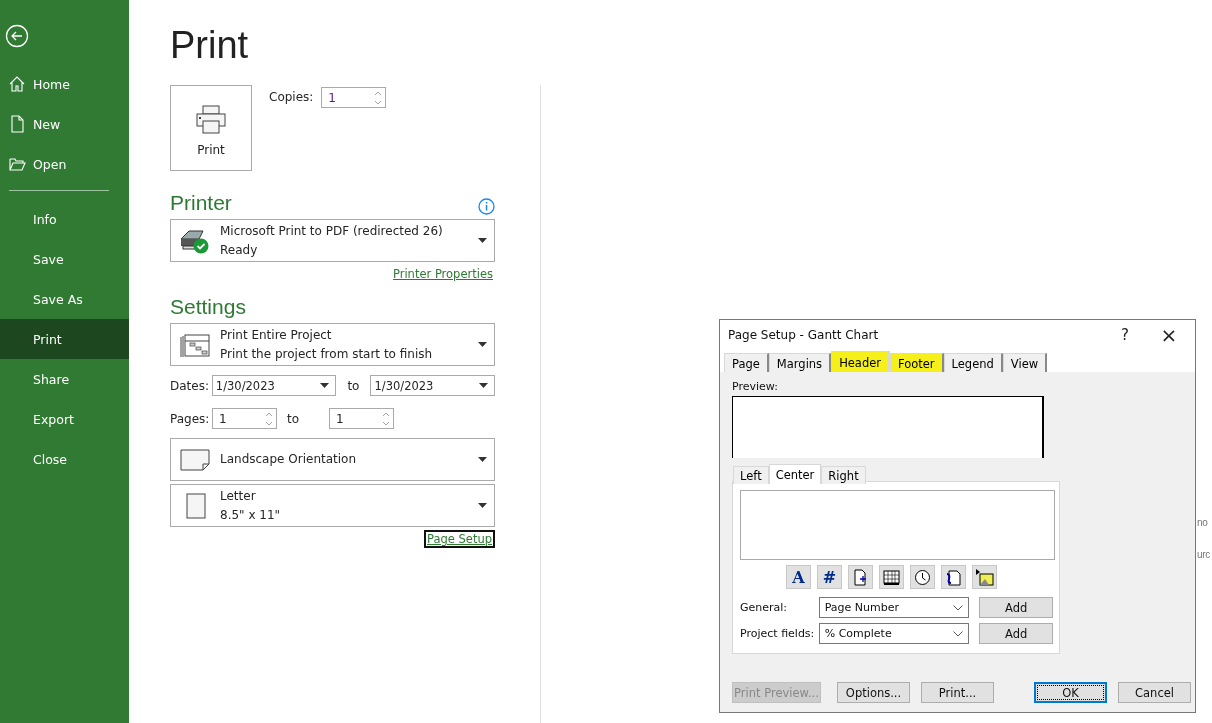 Image resolution: width=1212 pixels, height=723 pixels. I want to click on copies-label: Copies:, so click(291, 97).